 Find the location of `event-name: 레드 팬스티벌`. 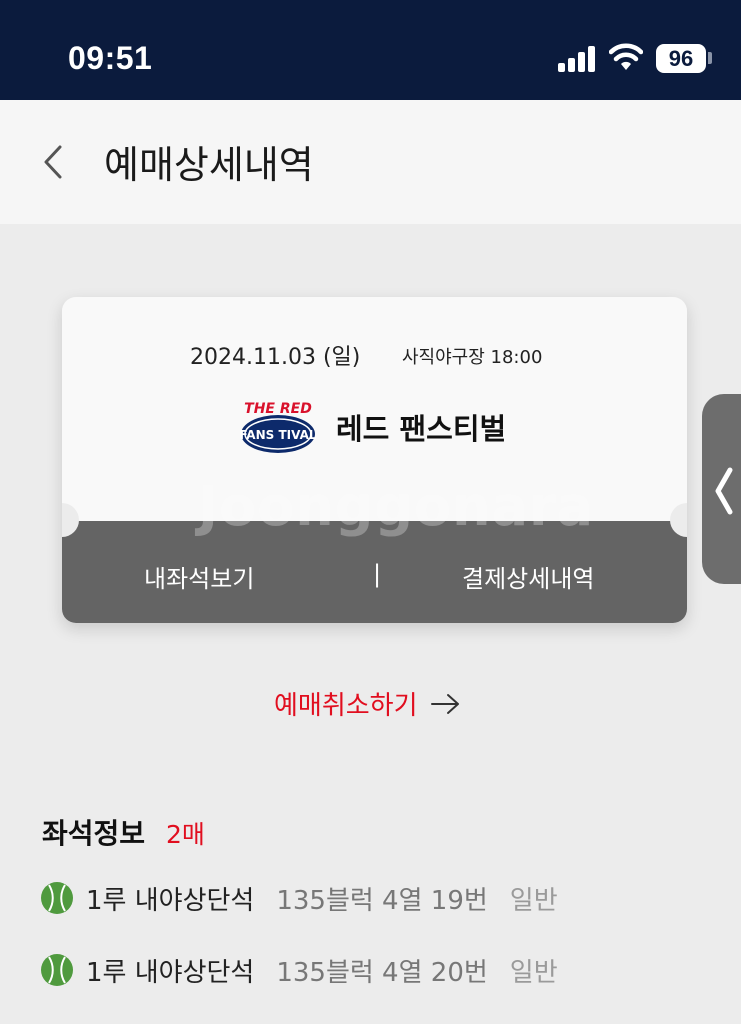

event-name: 레드 팬스티벌 is located at coordinates (421, 429).